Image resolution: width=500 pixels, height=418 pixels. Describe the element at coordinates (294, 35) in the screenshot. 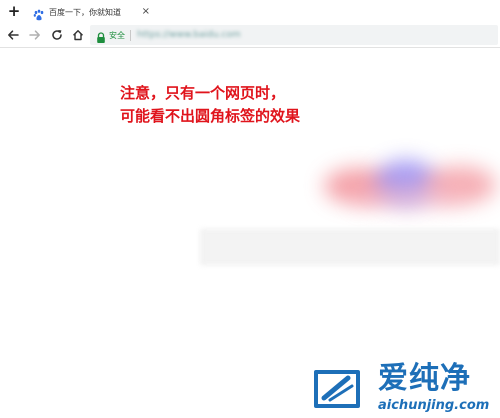

I see `omnibox: 安全 https://www.baidu.com` at that location.